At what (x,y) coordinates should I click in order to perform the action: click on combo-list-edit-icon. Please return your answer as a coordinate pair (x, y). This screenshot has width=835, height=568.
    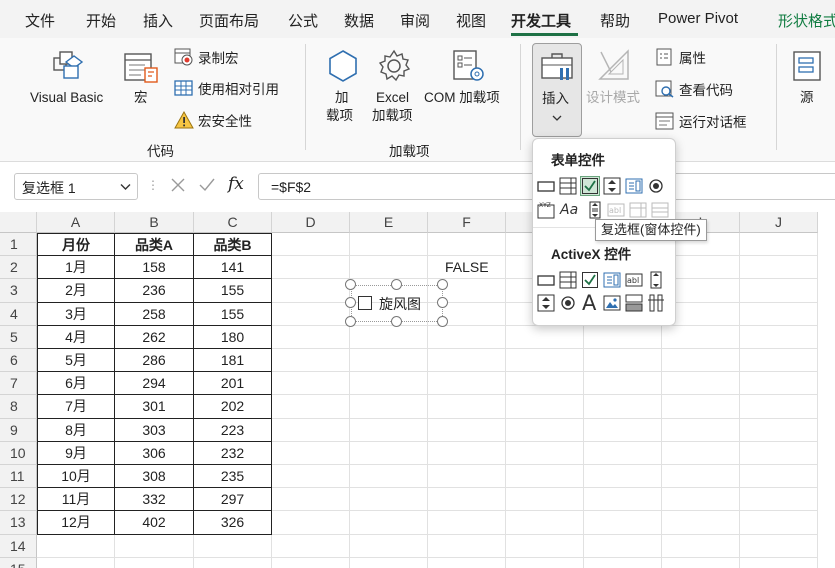
    Looking at the image, I should click on (638, 210).